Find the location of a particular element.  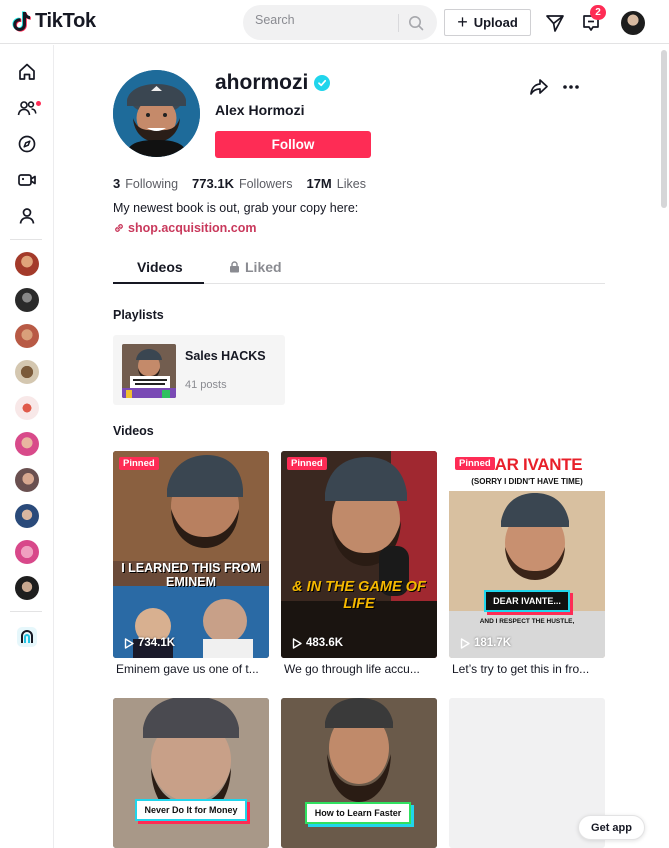

video-thumbnail: Never Do It for Money is located at coordinates (191, 773).